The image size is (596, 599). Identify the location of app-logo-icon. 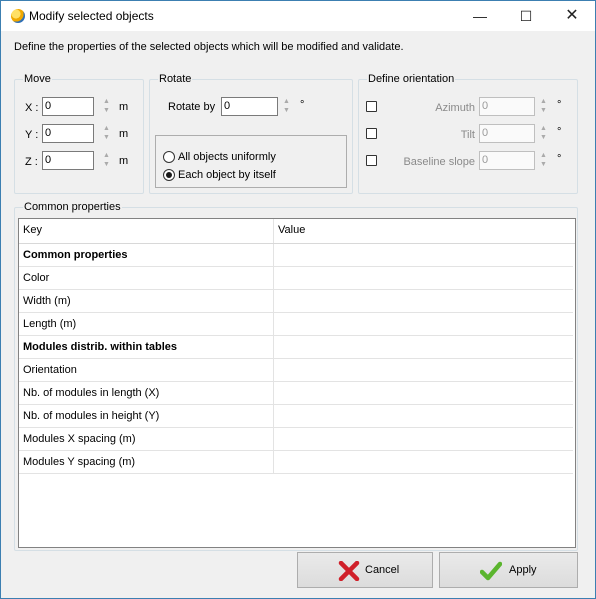
(18, 16).